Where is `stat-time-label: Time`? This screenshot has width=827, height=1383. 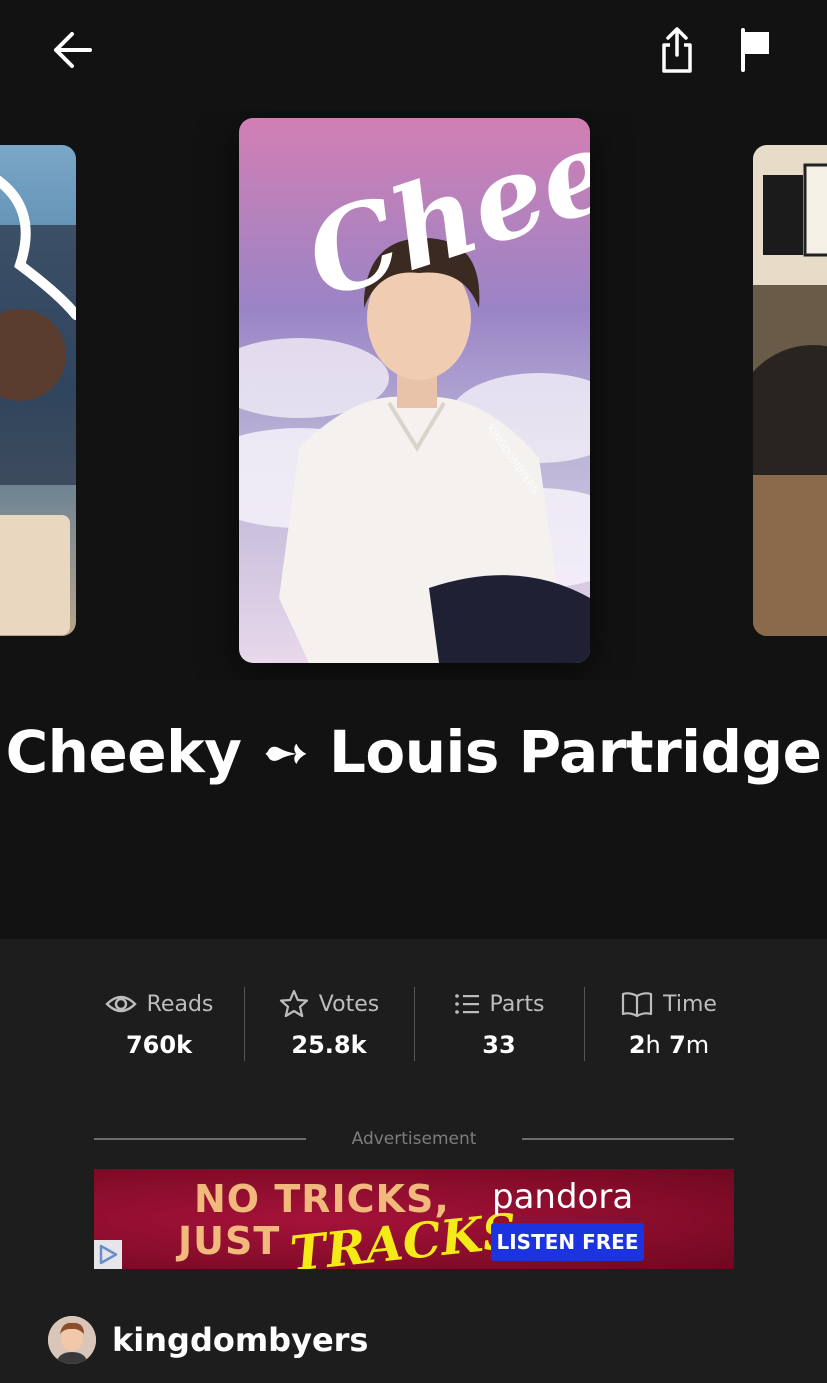
stat-time-label: Time is located at coordinates (690, 1004).